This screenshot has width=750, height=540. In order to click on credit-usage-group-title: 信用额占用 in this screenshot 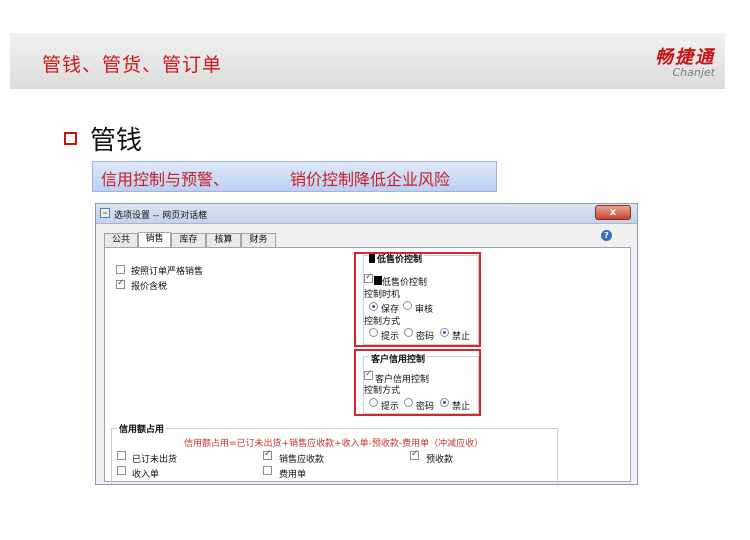, I will do `click(142, 428)`.